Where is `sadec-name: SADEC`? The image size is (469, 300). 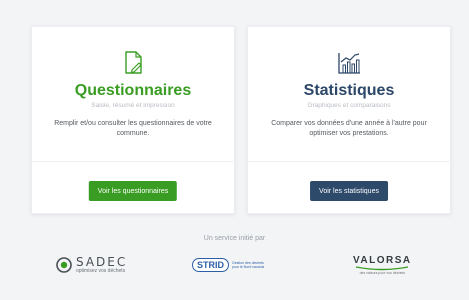 sadec-name: SADEC is located at coordinates (102, 261).